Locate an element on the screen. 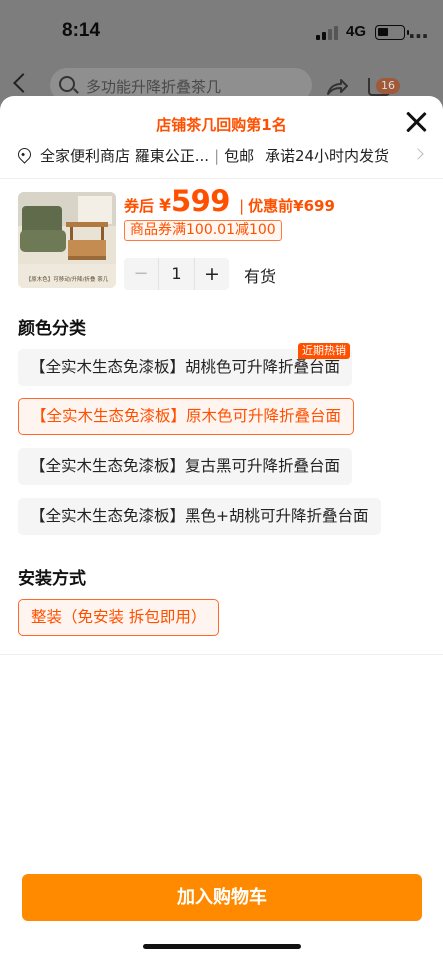 The width and height of the screenshot is (443, 960). product-image-caption: 【原木色】可移动/升降/折叠 茶几 is located at coordinates (67, 279).